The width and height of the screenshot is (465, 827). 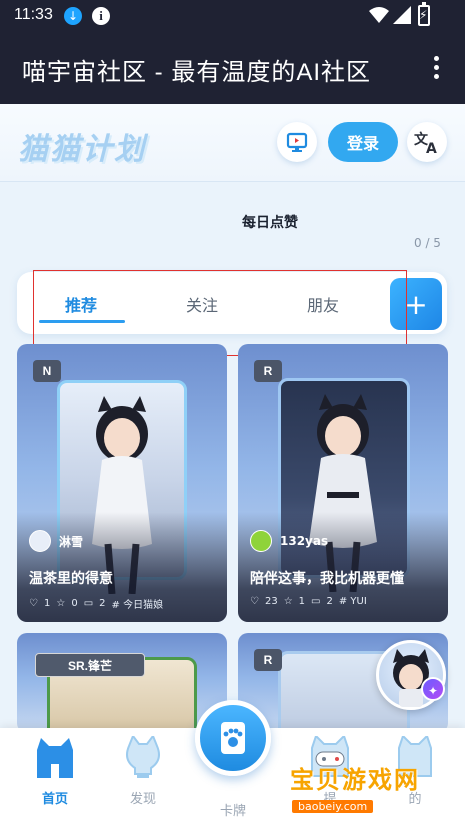 I want to click on add-button: +, so click(x=416, y=304).